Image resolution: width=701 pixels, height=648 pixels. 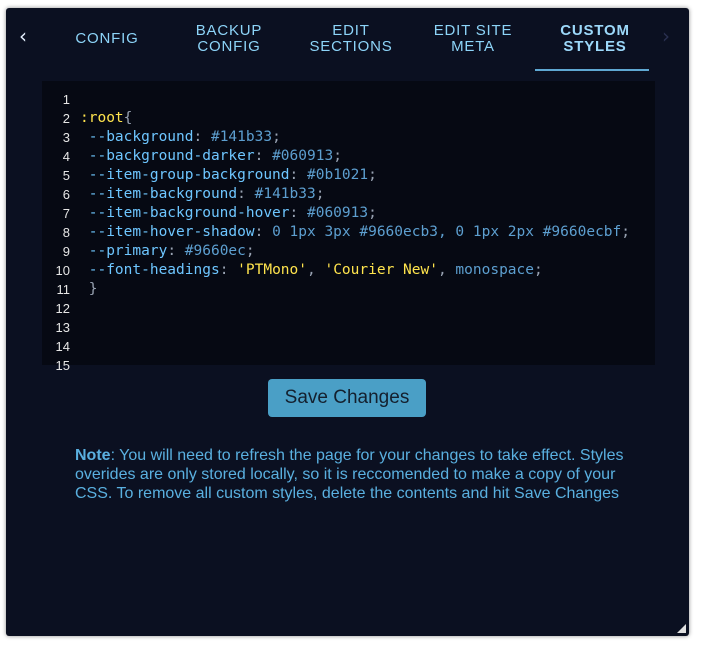 I want to click on line-number: 15, so click(x=62, y=365).